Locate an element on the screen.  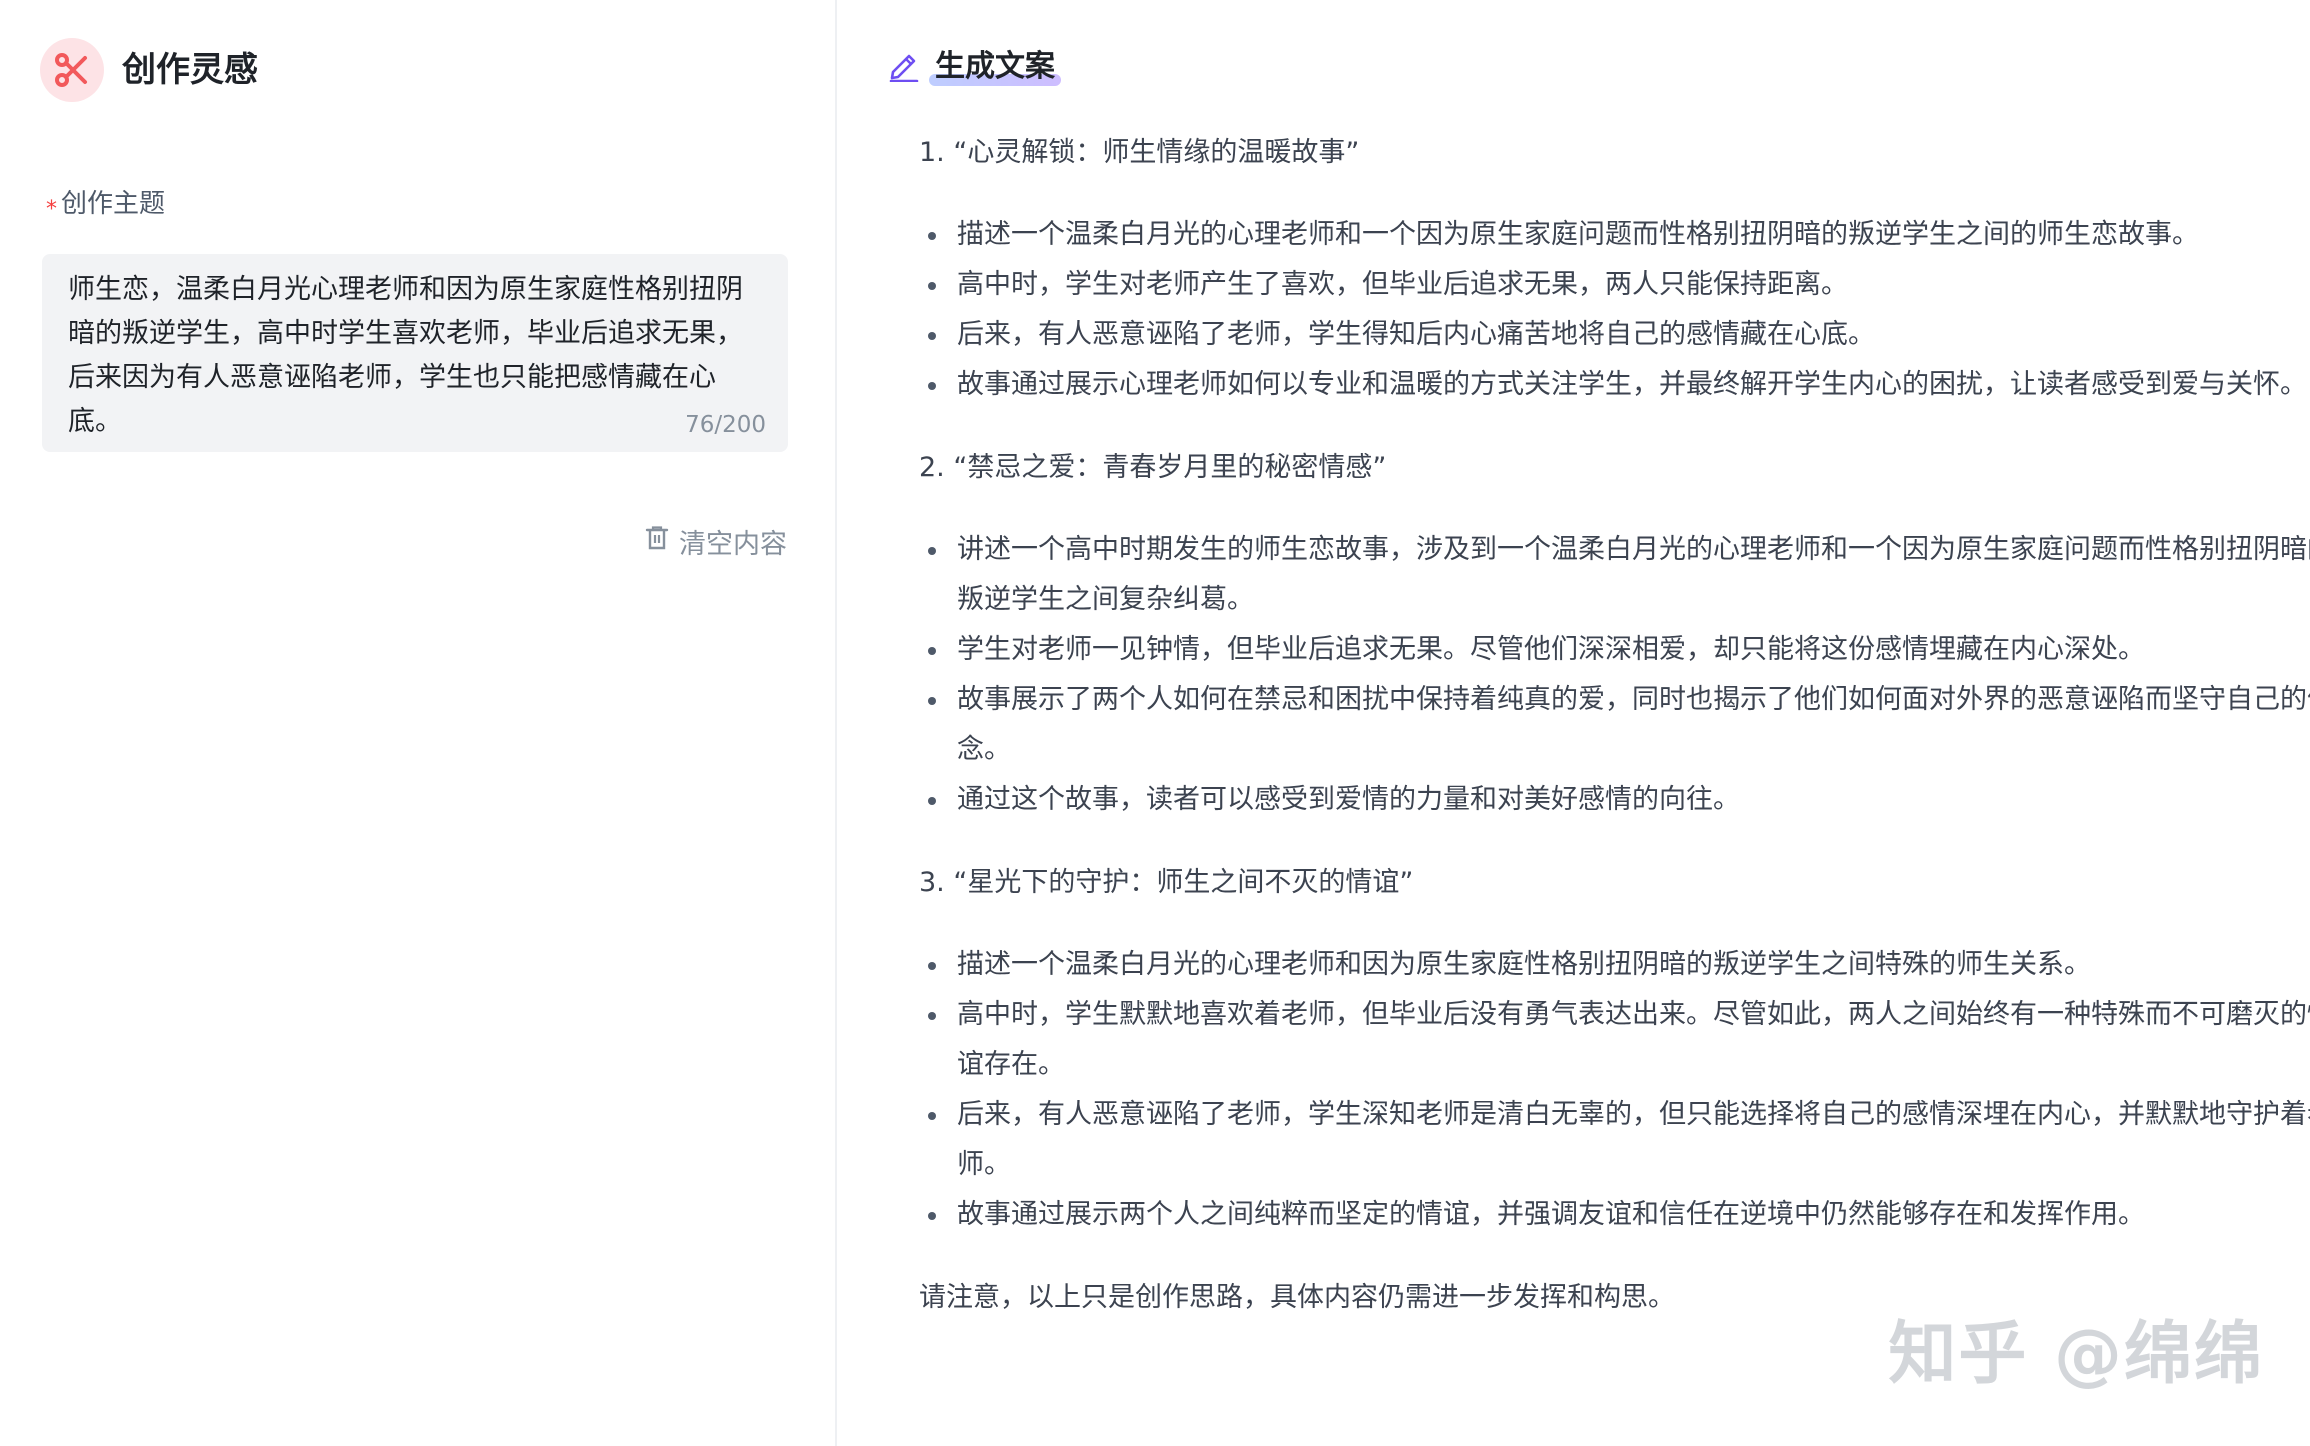
result-header: 生成文案 is located at coordinates (974, 67).